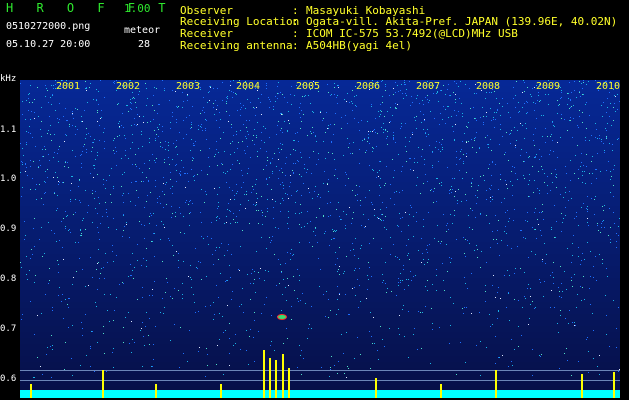 The width and height of the screenshot is (629, 400). Describe the element at coordinates (137, 8) in the screenshot. I see `app-version: 1.00` at that location.